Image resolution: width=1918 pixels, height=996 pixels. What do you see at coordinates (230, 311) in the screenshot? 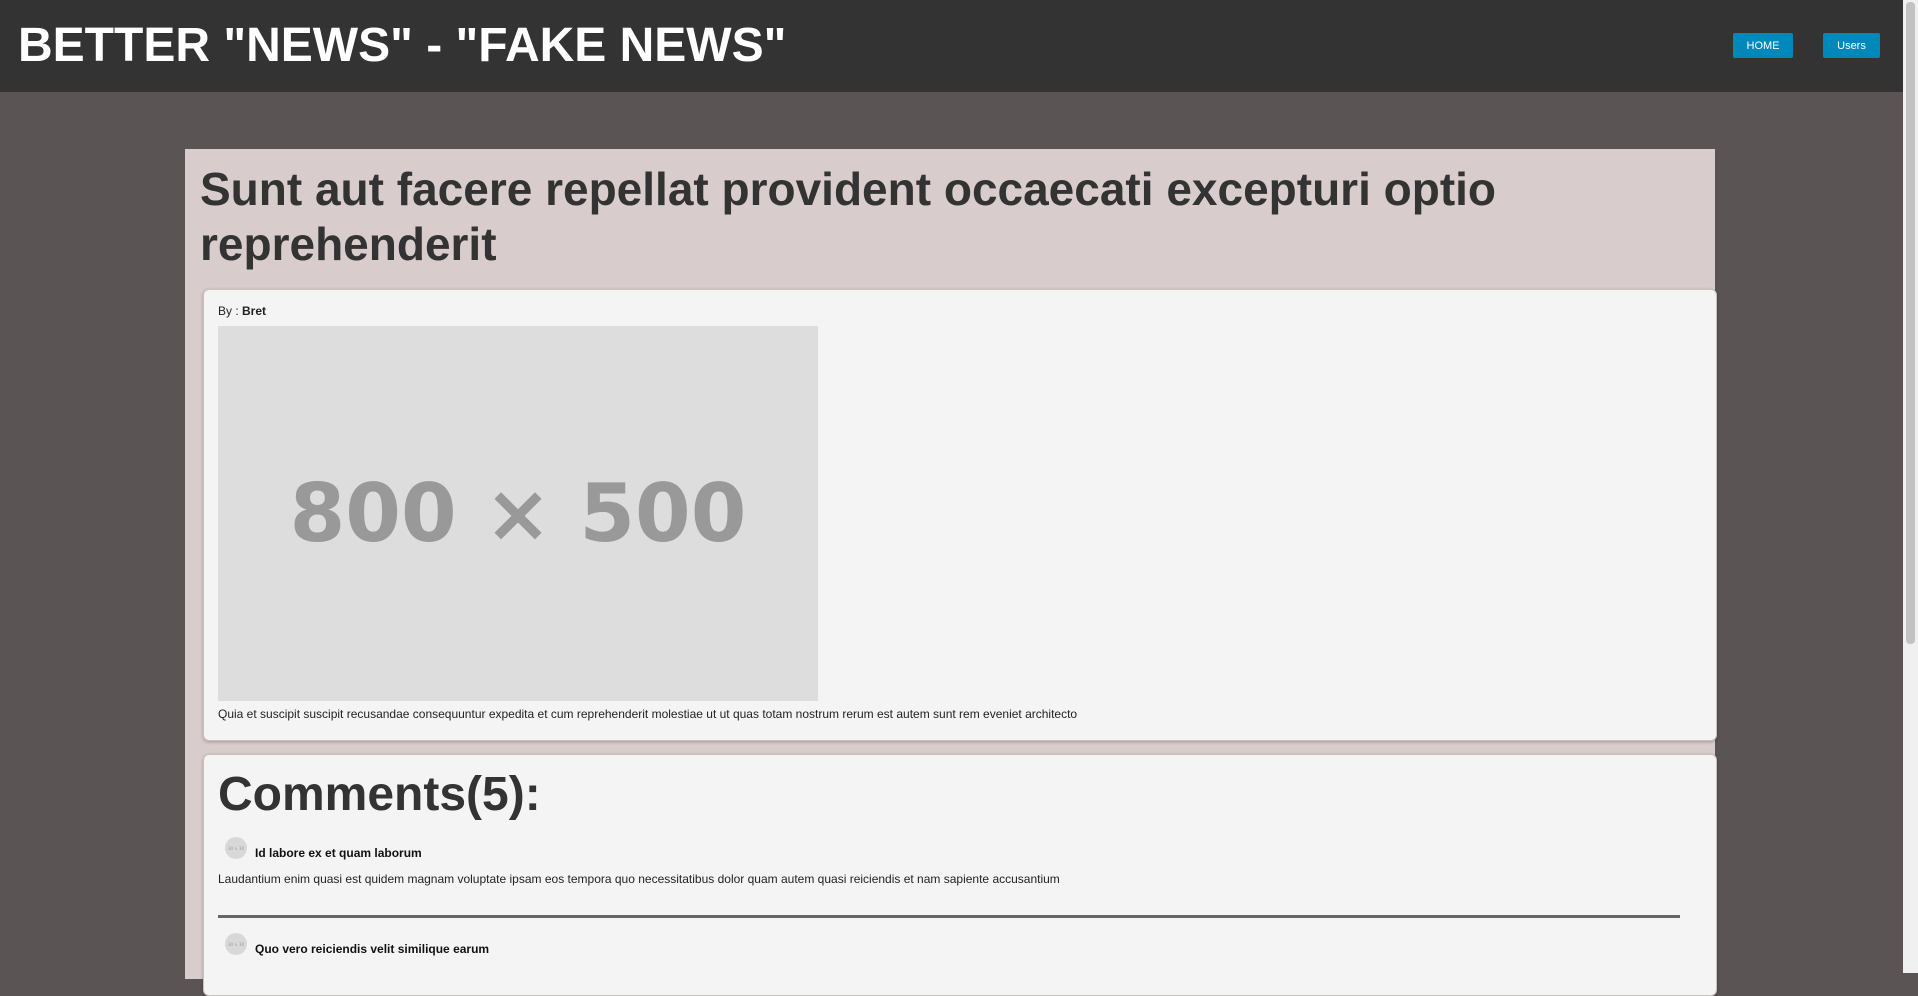
I see `author-prefix: By :` at bounding box center [230, 311].